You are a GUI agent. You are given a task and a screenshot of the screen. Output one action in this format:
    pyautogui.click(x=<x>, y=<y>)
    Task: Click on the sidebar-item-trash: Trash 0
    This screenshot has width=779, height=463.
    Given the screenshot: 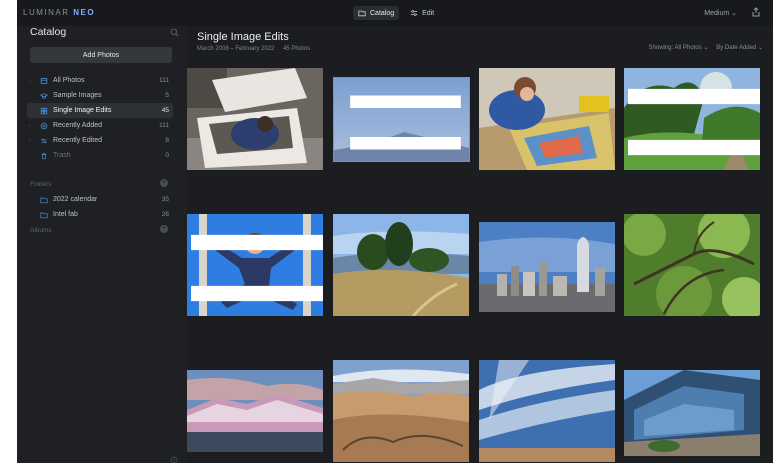 What is the action you would take?
    pyautogui.click(x=100, y=155)
    